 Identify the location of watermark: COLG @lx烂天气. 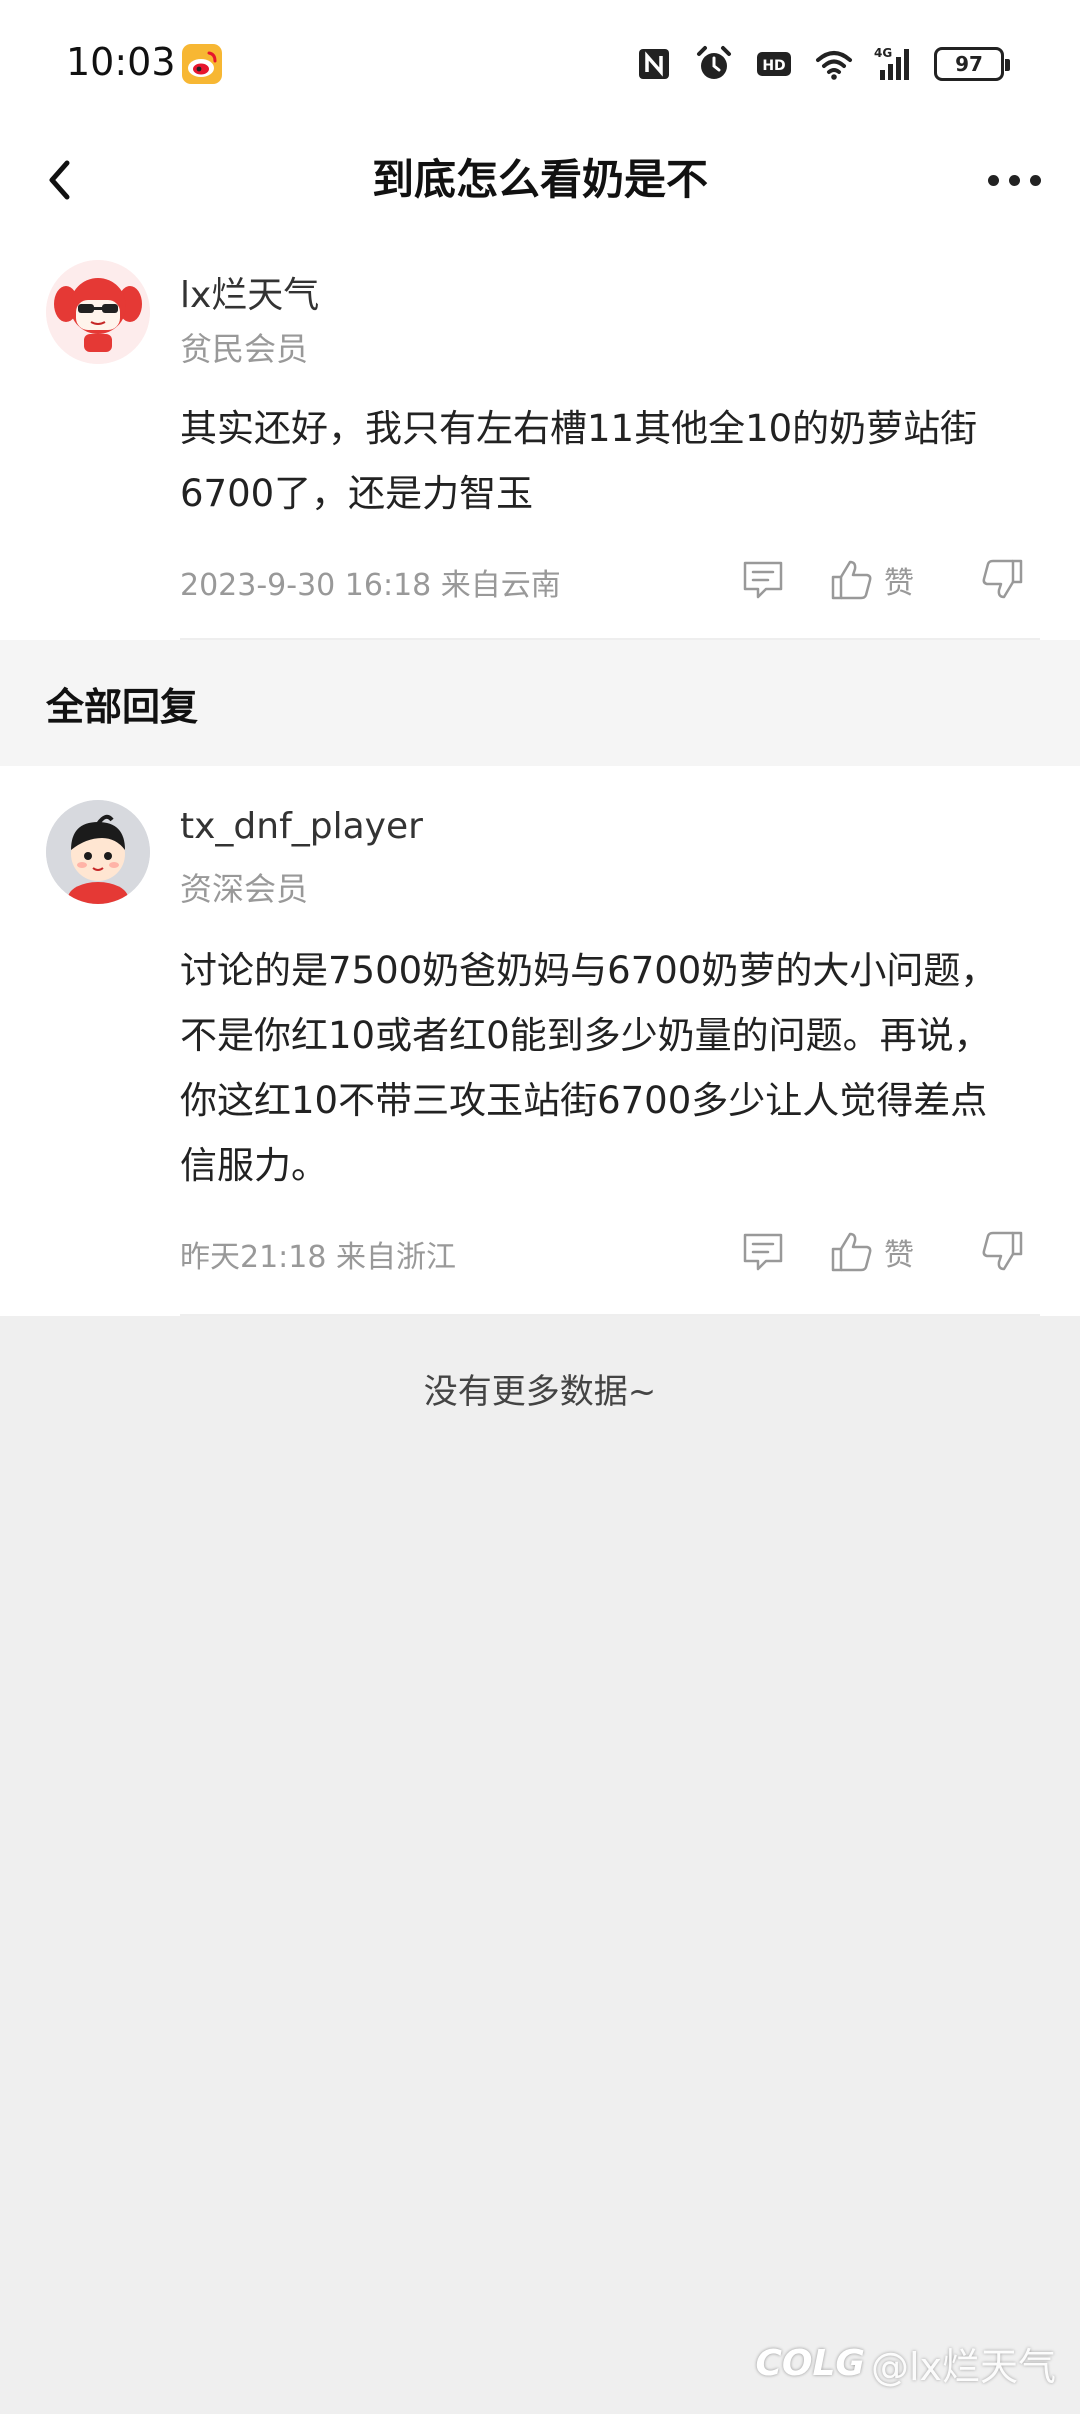
(905, 2363).